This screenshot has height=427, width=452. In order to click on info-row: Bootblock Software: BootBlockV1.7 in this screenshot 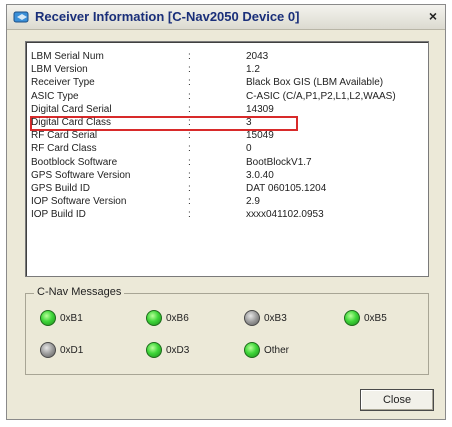, I will do `click(226, 162)`.